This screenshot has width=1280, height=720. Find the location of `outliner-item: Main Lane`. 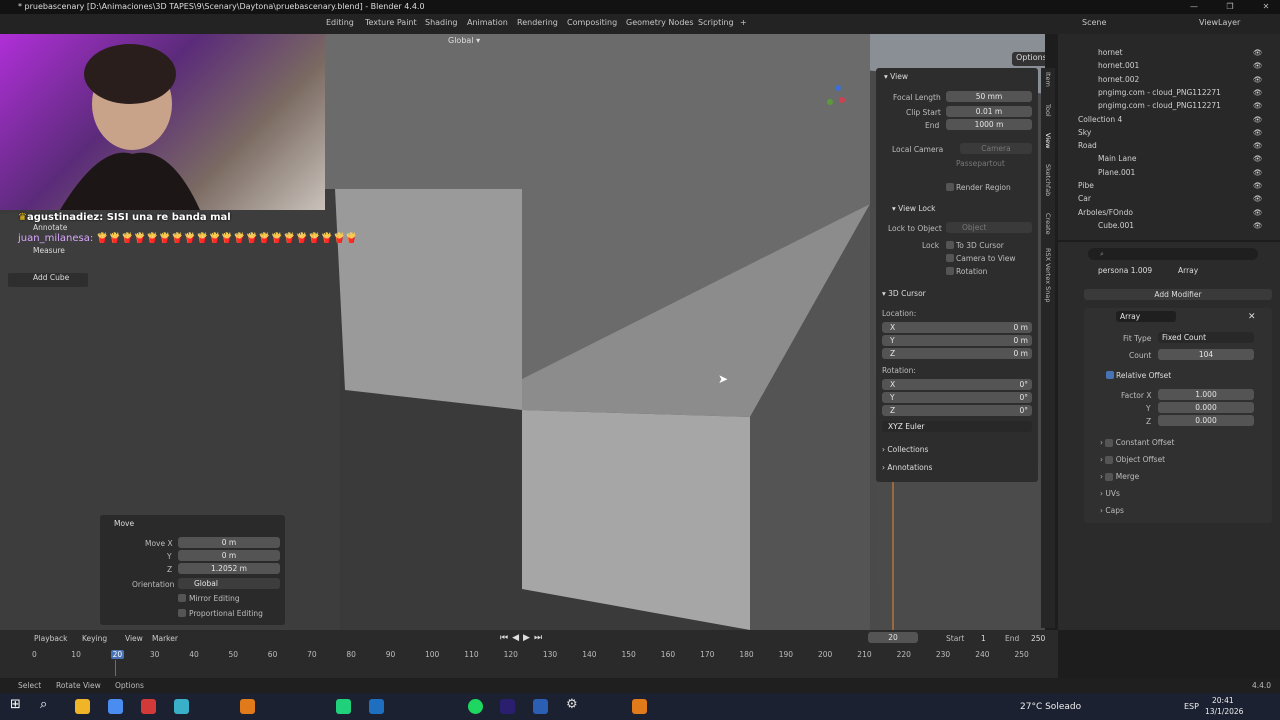

outliner-item: Main Lane is located at coordinates (1117, 158).